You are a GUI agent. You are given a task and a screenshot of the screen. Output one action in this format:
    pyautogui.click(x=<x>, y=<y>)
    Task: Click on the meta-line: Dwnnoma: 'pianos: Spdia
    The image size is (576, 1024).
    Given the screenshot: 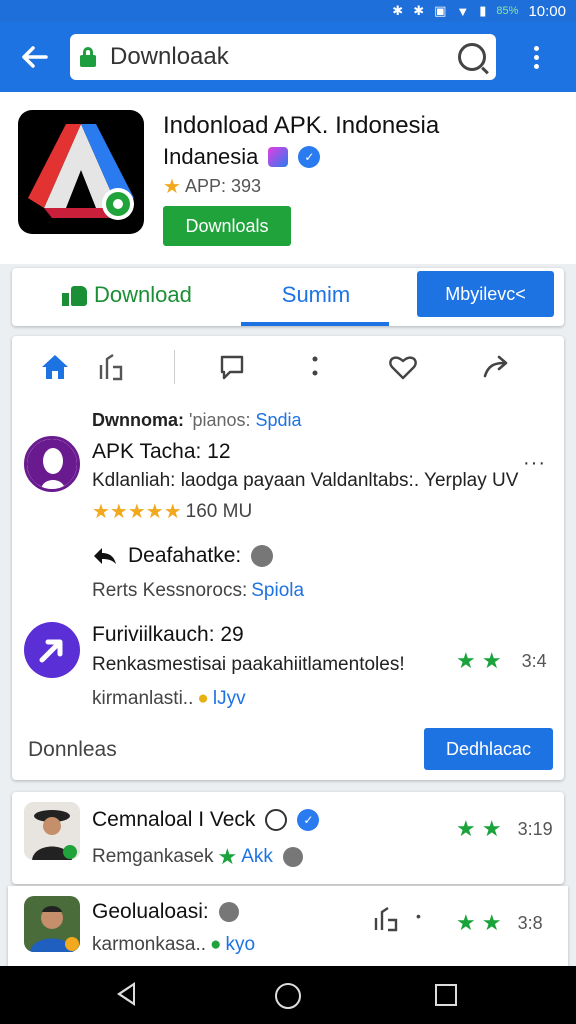 What is the action you would take?
    pyautogui.click(x=197, y=420)
    